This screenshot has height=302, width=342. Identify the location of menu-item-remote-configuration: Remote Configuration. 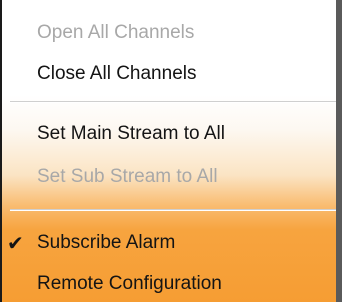
(169, 284).